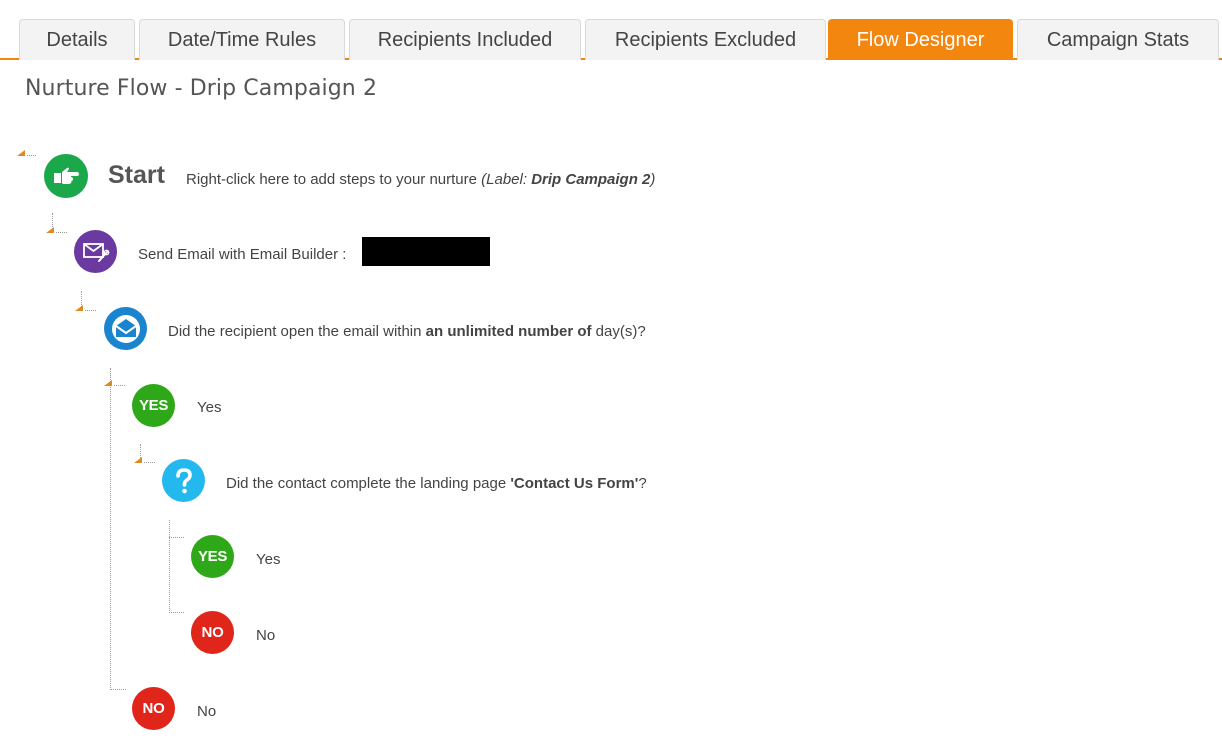 This screenshot has height=752, width=1222. I want to click on tab-recipients-included: Recipients Included, so click(465, 39).